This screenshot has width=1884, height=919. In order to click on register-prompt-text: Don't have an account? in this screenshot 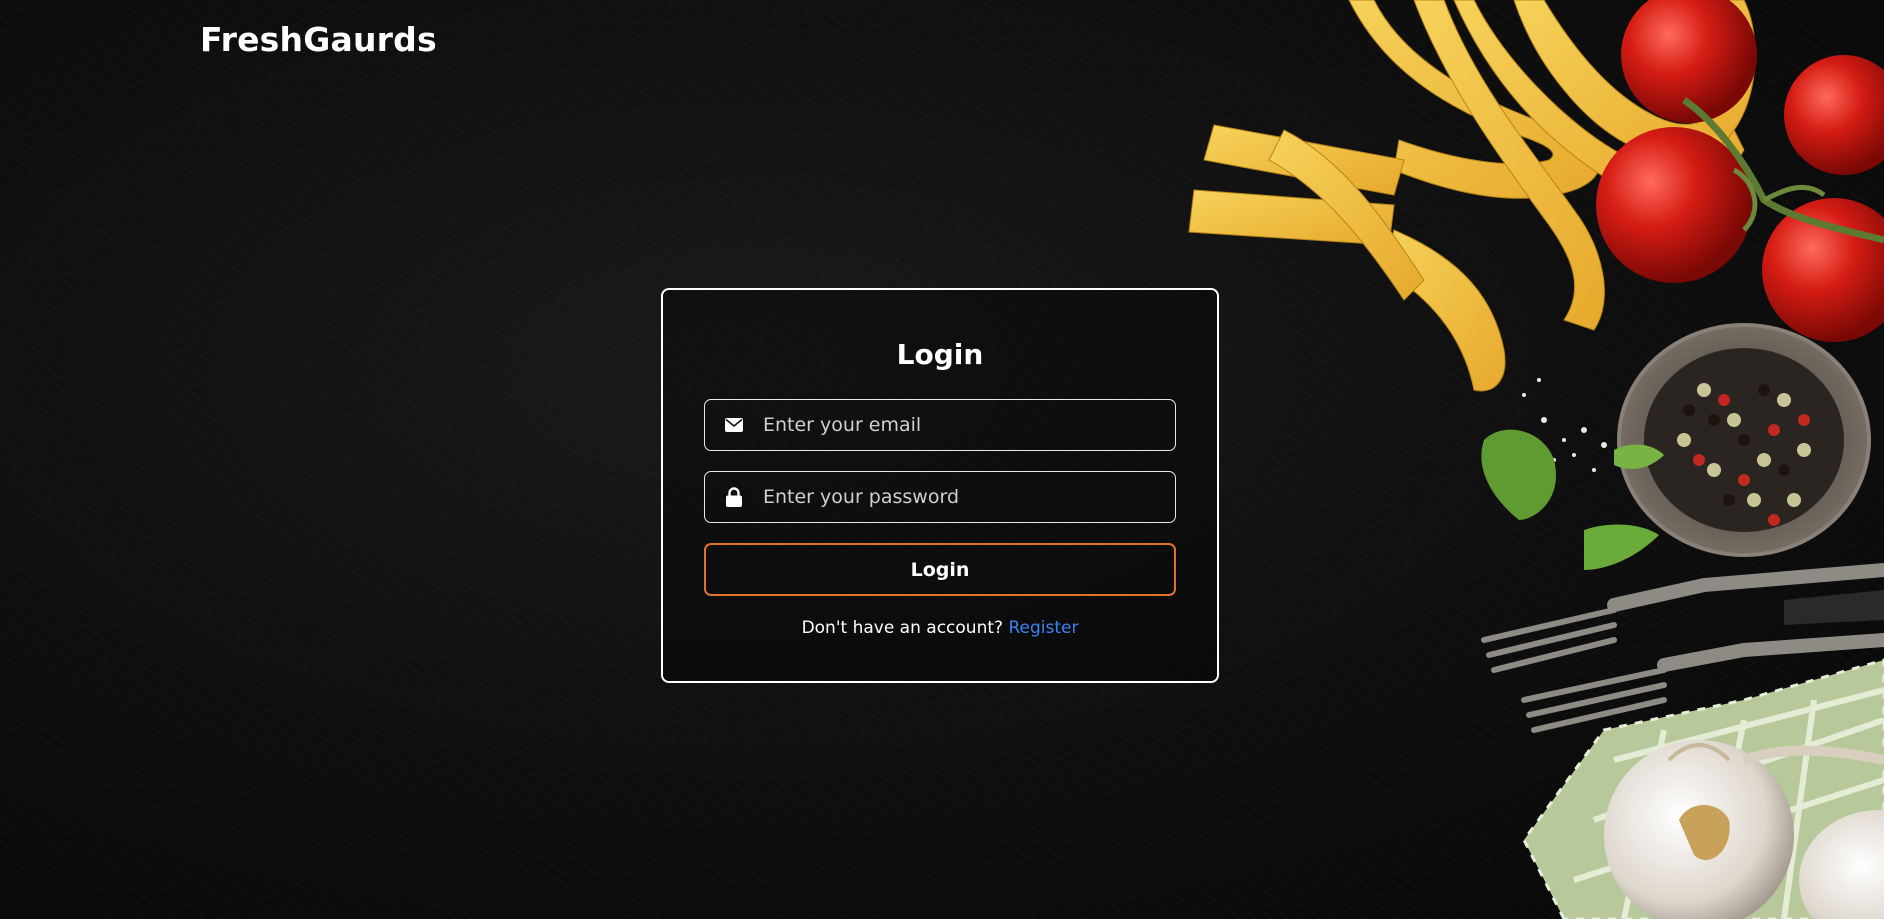, I will do `click(902, 628)`.